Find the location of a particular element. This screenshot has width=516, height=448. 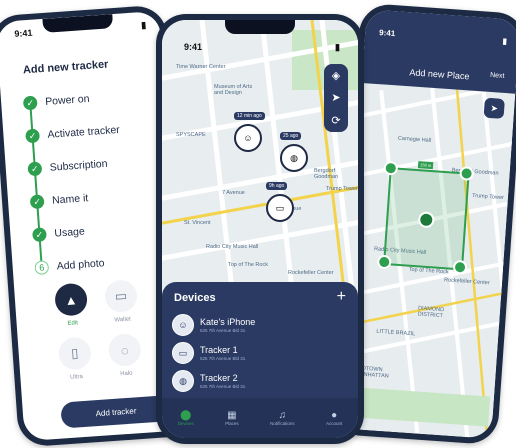

map-label: Time Warner Center is located at coordinates (201, 67).